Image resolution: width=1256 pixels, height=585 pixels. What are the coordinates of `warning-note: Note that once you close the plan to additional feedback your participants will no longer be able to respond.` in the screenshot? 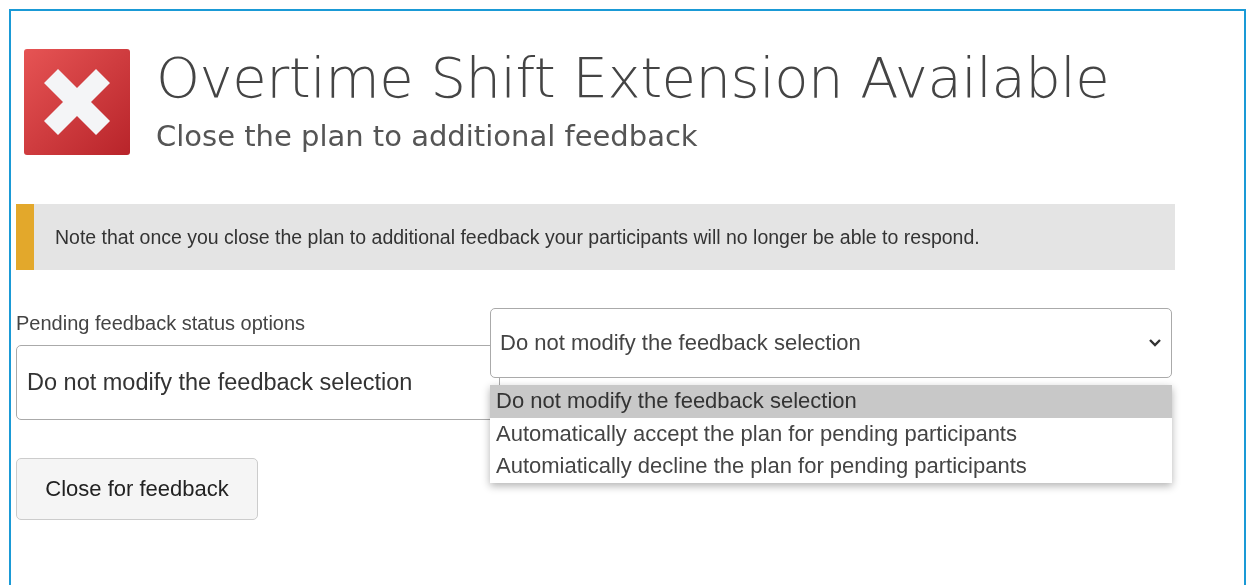 It's located at (595, 237).